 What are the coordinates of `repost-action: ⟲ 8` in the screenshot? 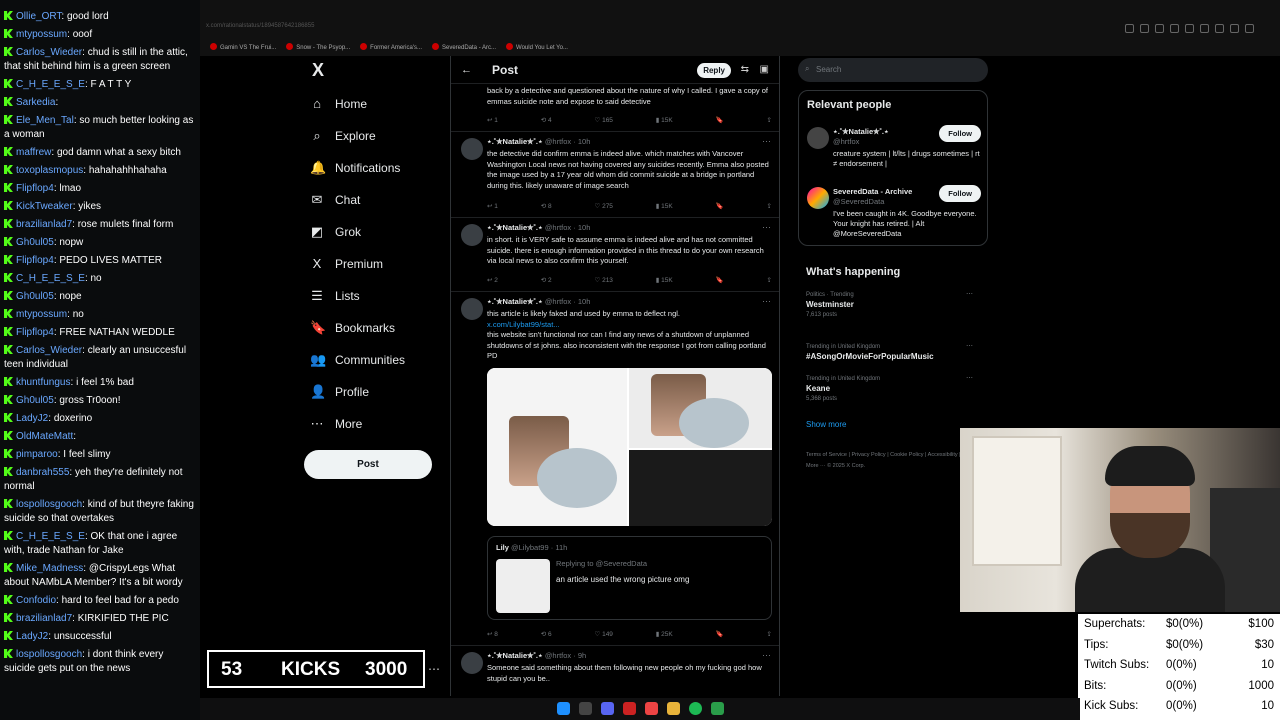 It's located at (546, 207).